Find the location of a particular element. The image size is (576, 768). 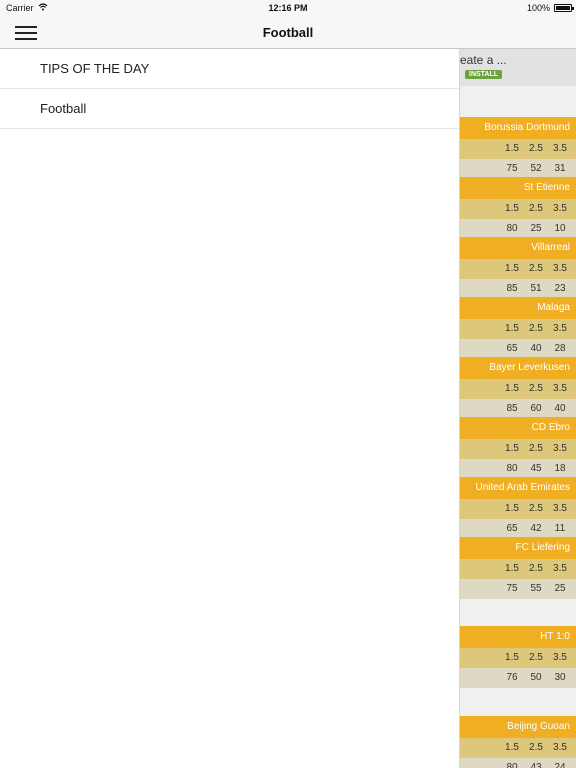

percent-row: 65 42 11 is located at coordinates (518, 529).